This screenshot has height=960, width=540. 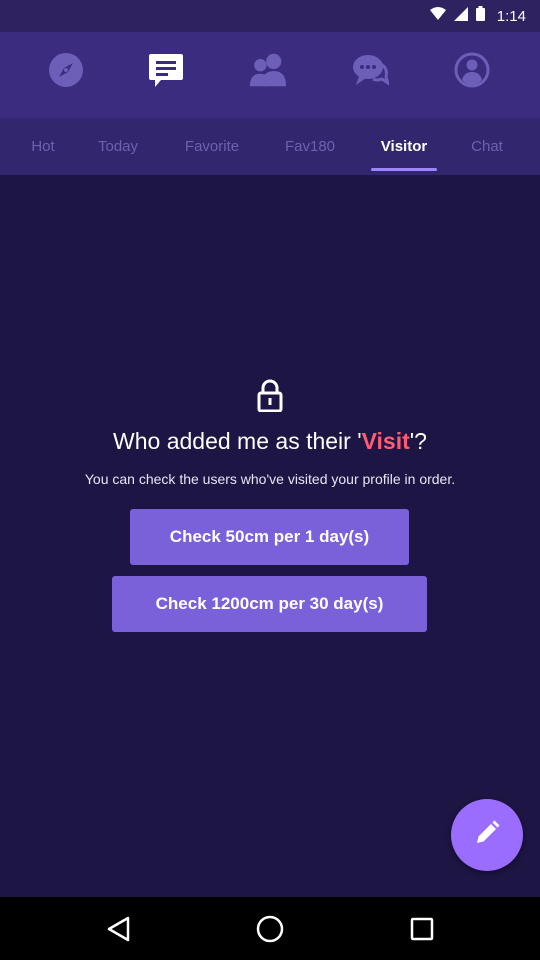 I want to click on tab-label: Chat, so click(x=487, y=146).